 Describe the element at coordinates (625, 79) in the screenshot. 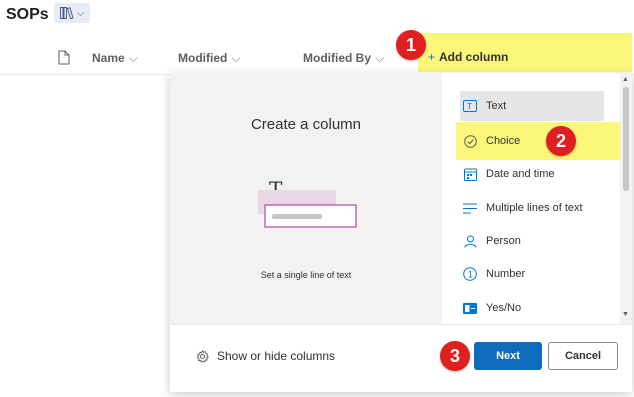

I see `scroll-up-icon: ▲` at that location.